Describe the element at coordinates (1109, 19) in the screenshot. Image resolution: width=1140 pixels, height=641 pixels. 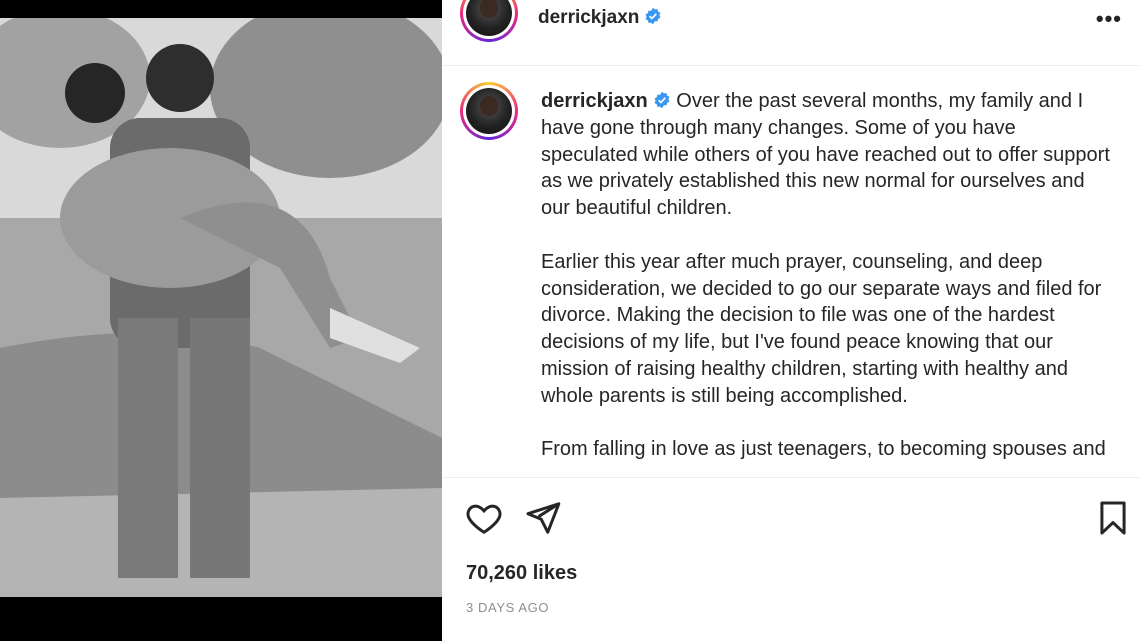
I see `more-options-icon: •••` at that location.